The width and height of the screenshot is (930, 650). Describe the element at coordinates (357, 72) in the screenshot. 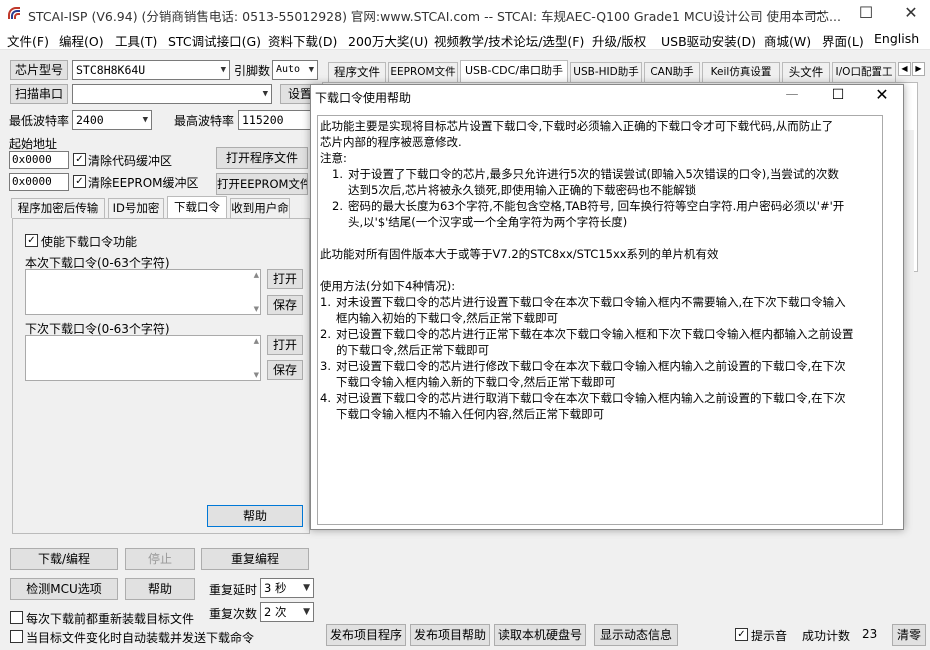

I see `tab-program-file: 程序文件` at that location.